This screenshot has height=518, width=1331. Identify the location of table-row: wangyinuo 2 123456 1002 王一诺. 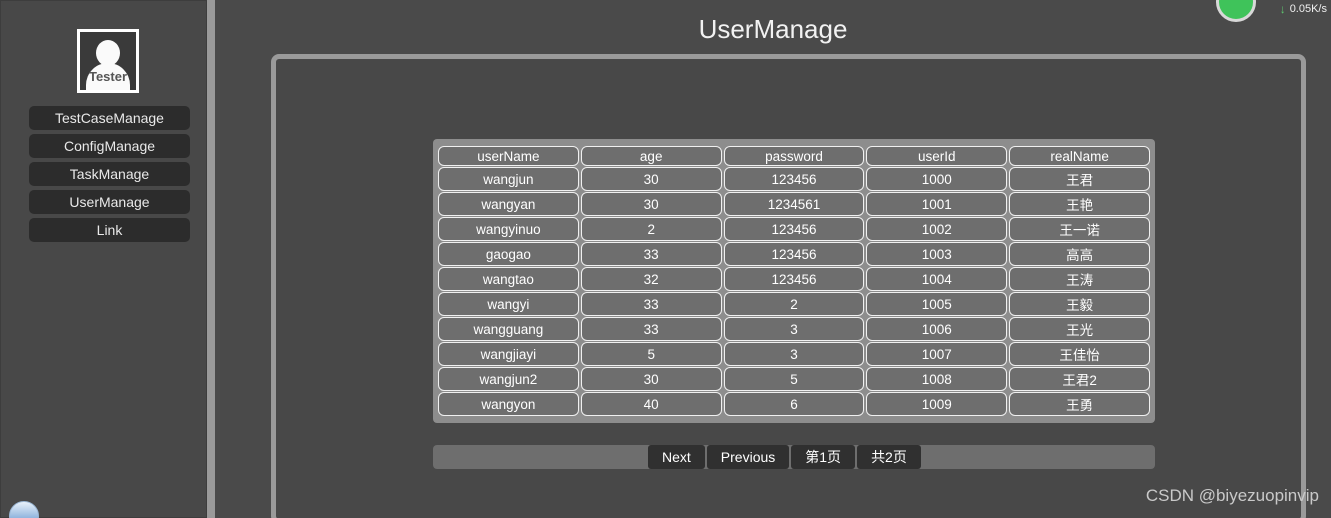
(794, 229).